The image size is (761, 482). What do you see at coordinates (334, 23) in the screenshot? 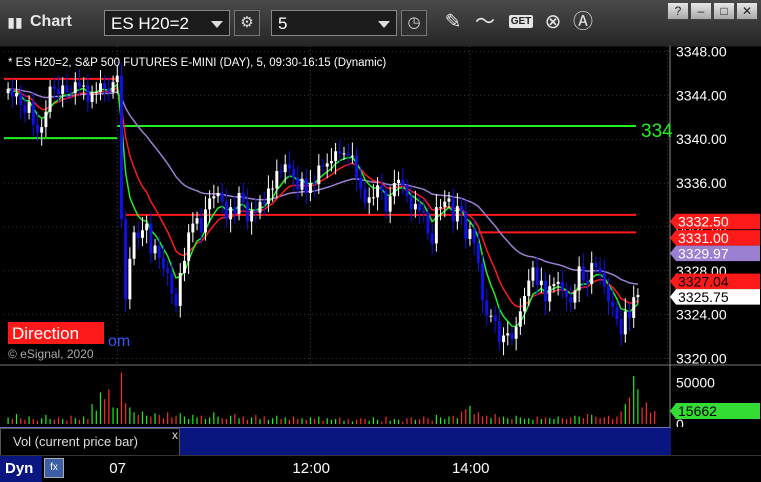
I see `interval-input: 5` at bounding box center [334, 23].